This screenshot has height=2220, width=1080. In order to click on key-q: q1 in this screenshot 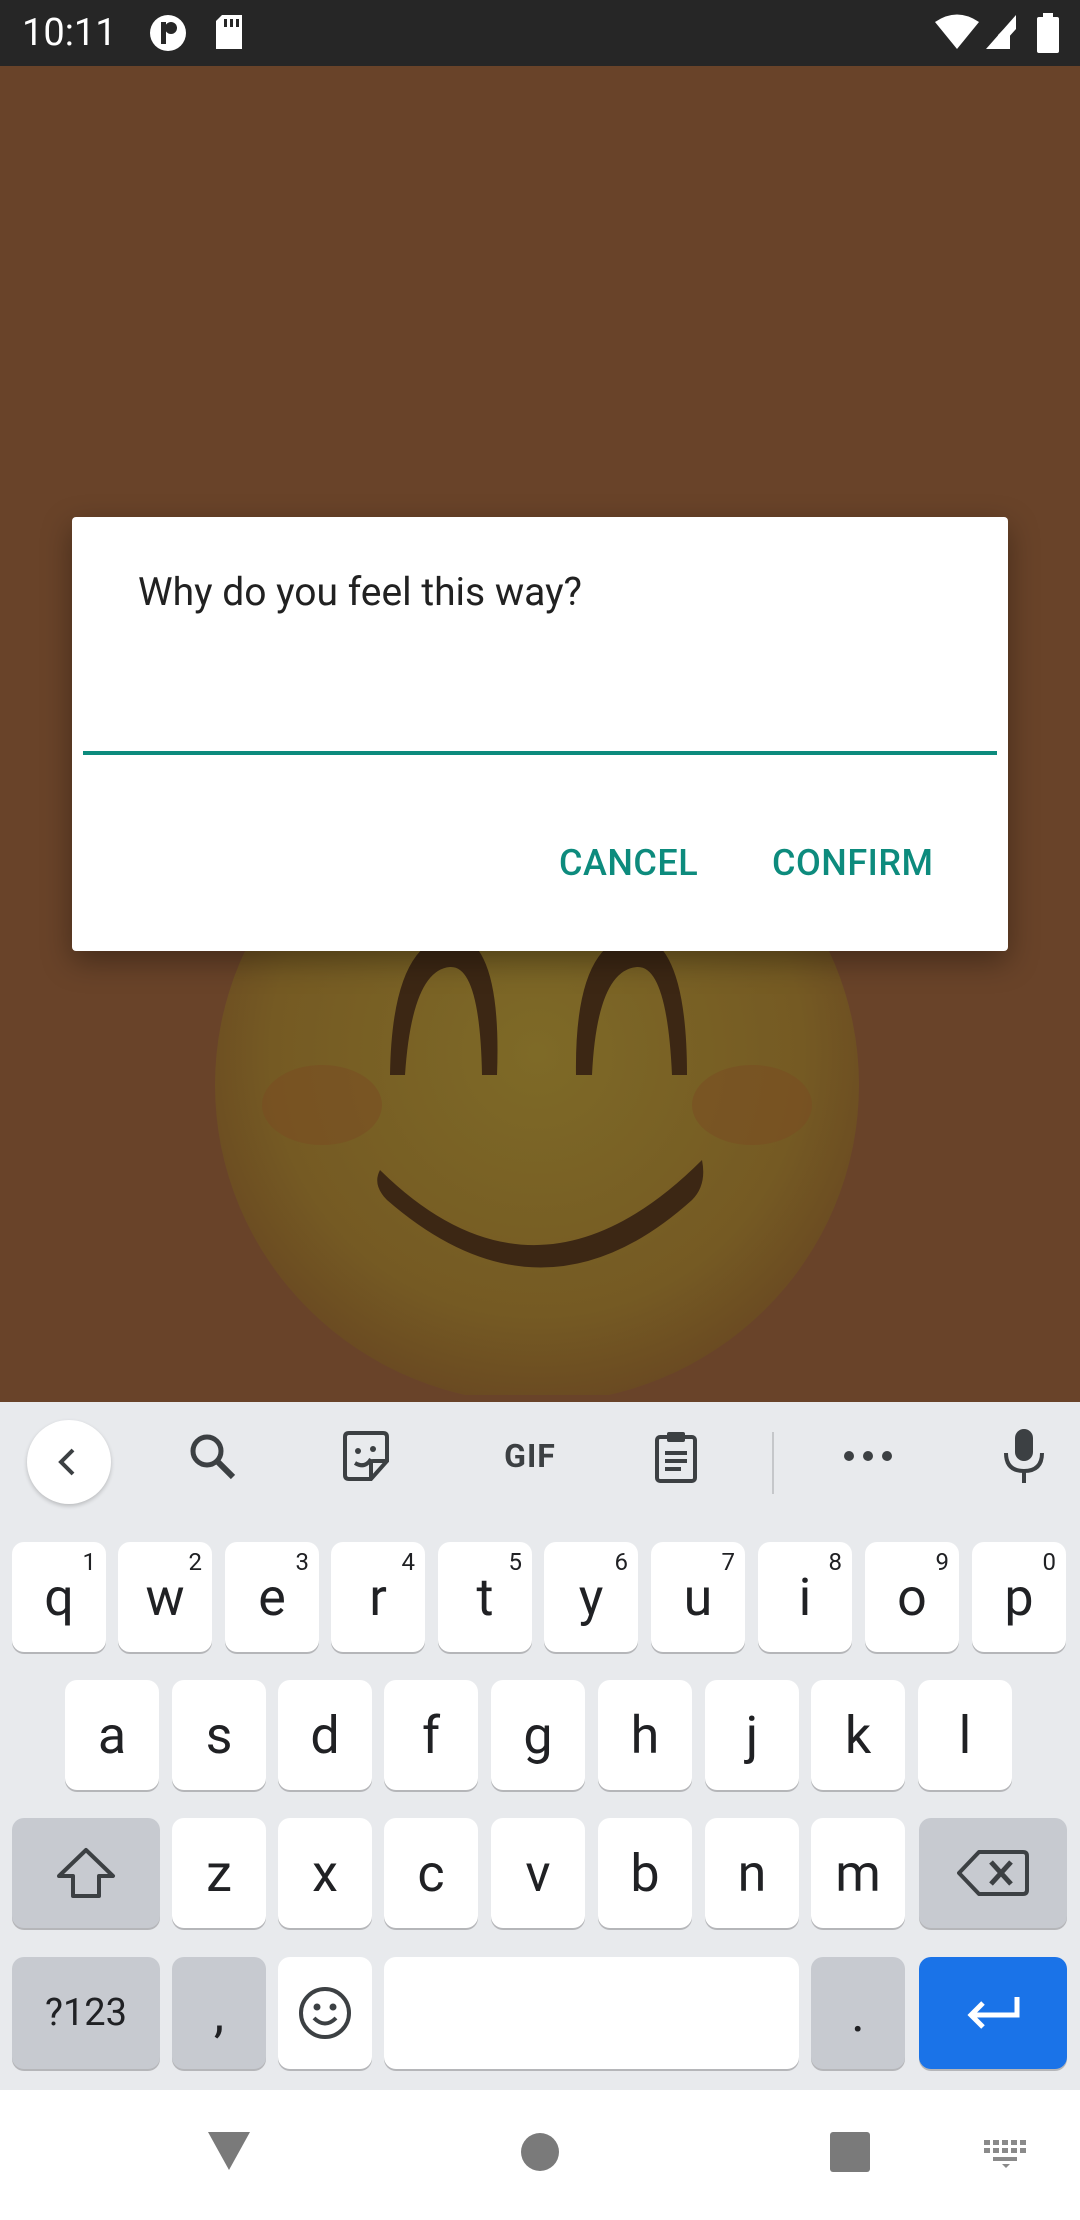, I will do `click(59, 1597)`.